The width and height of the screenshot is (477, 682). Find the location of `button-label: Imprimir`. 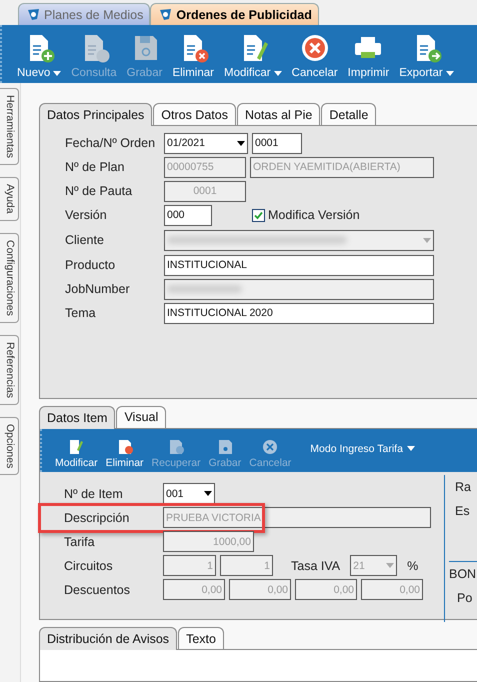

button-label: Imprimir is located at coordinates (369, 73).